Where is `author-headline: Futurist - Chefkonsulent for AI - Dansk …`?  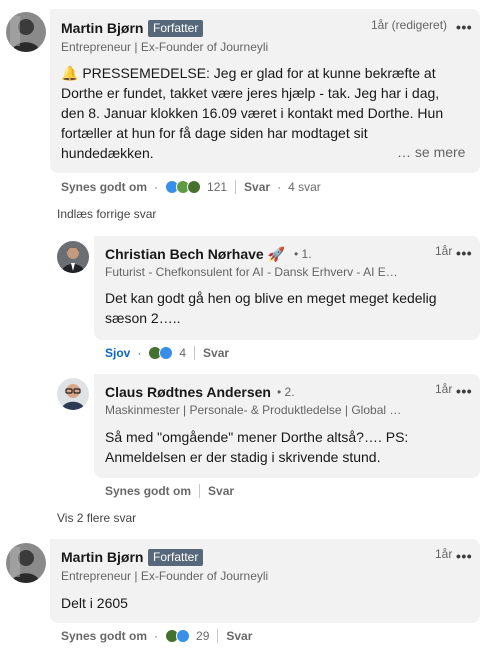 author-headline: Futurist - Chefkonsulent for AI - Dansk … is located at coordinates (251, 272).